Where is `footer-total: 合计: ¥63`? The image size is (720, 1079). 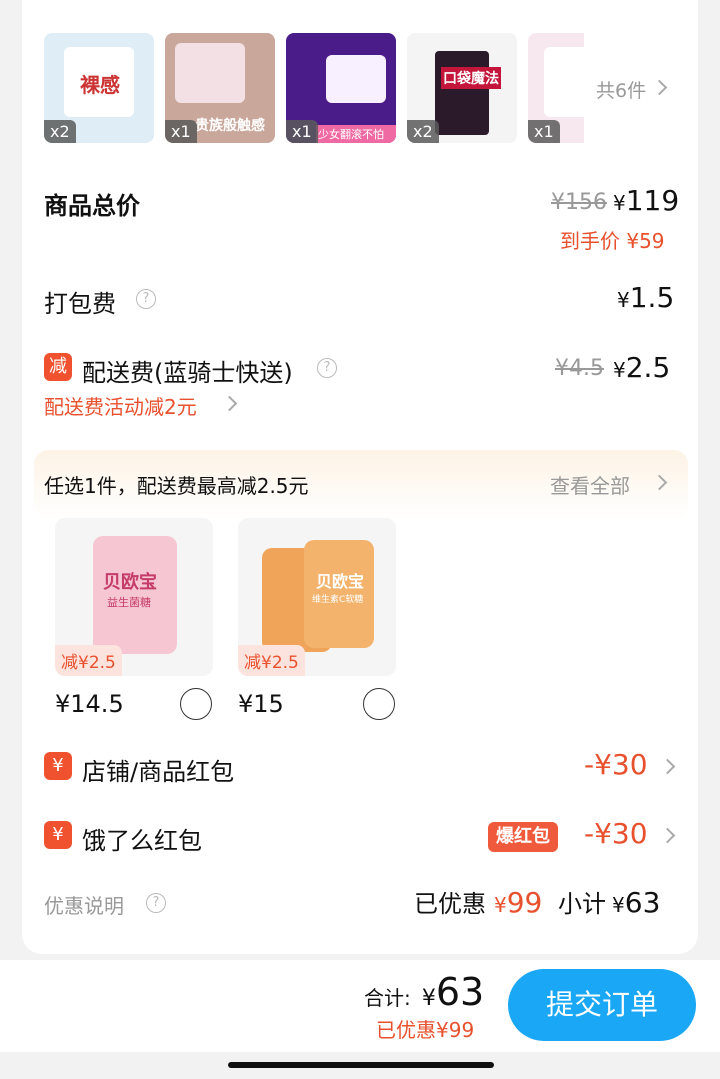
footer-total: 合计: ¥63 is located at coordinates (424, 992).